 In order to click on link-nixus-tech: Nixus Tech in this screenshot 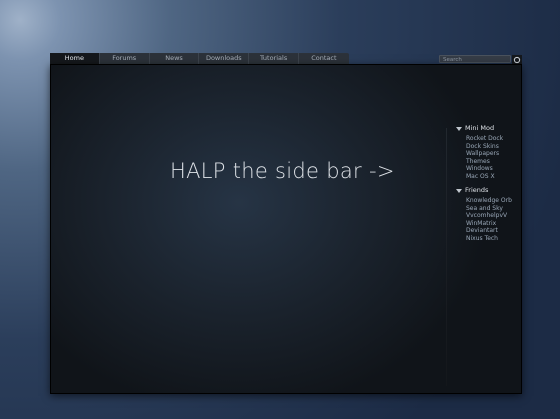, I will do `click(489, 239)`.